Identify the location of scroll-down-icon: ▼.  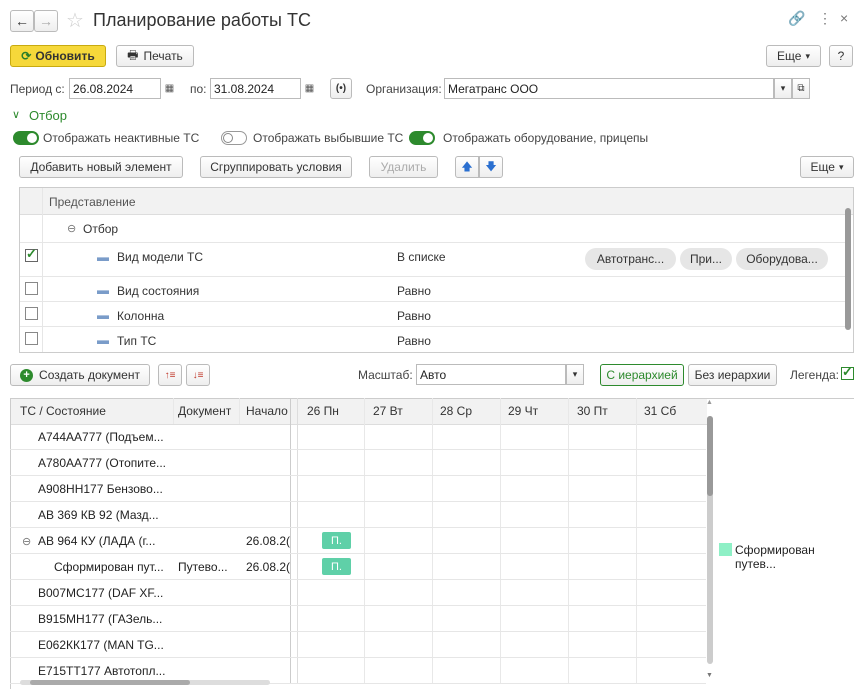
(709, 675).